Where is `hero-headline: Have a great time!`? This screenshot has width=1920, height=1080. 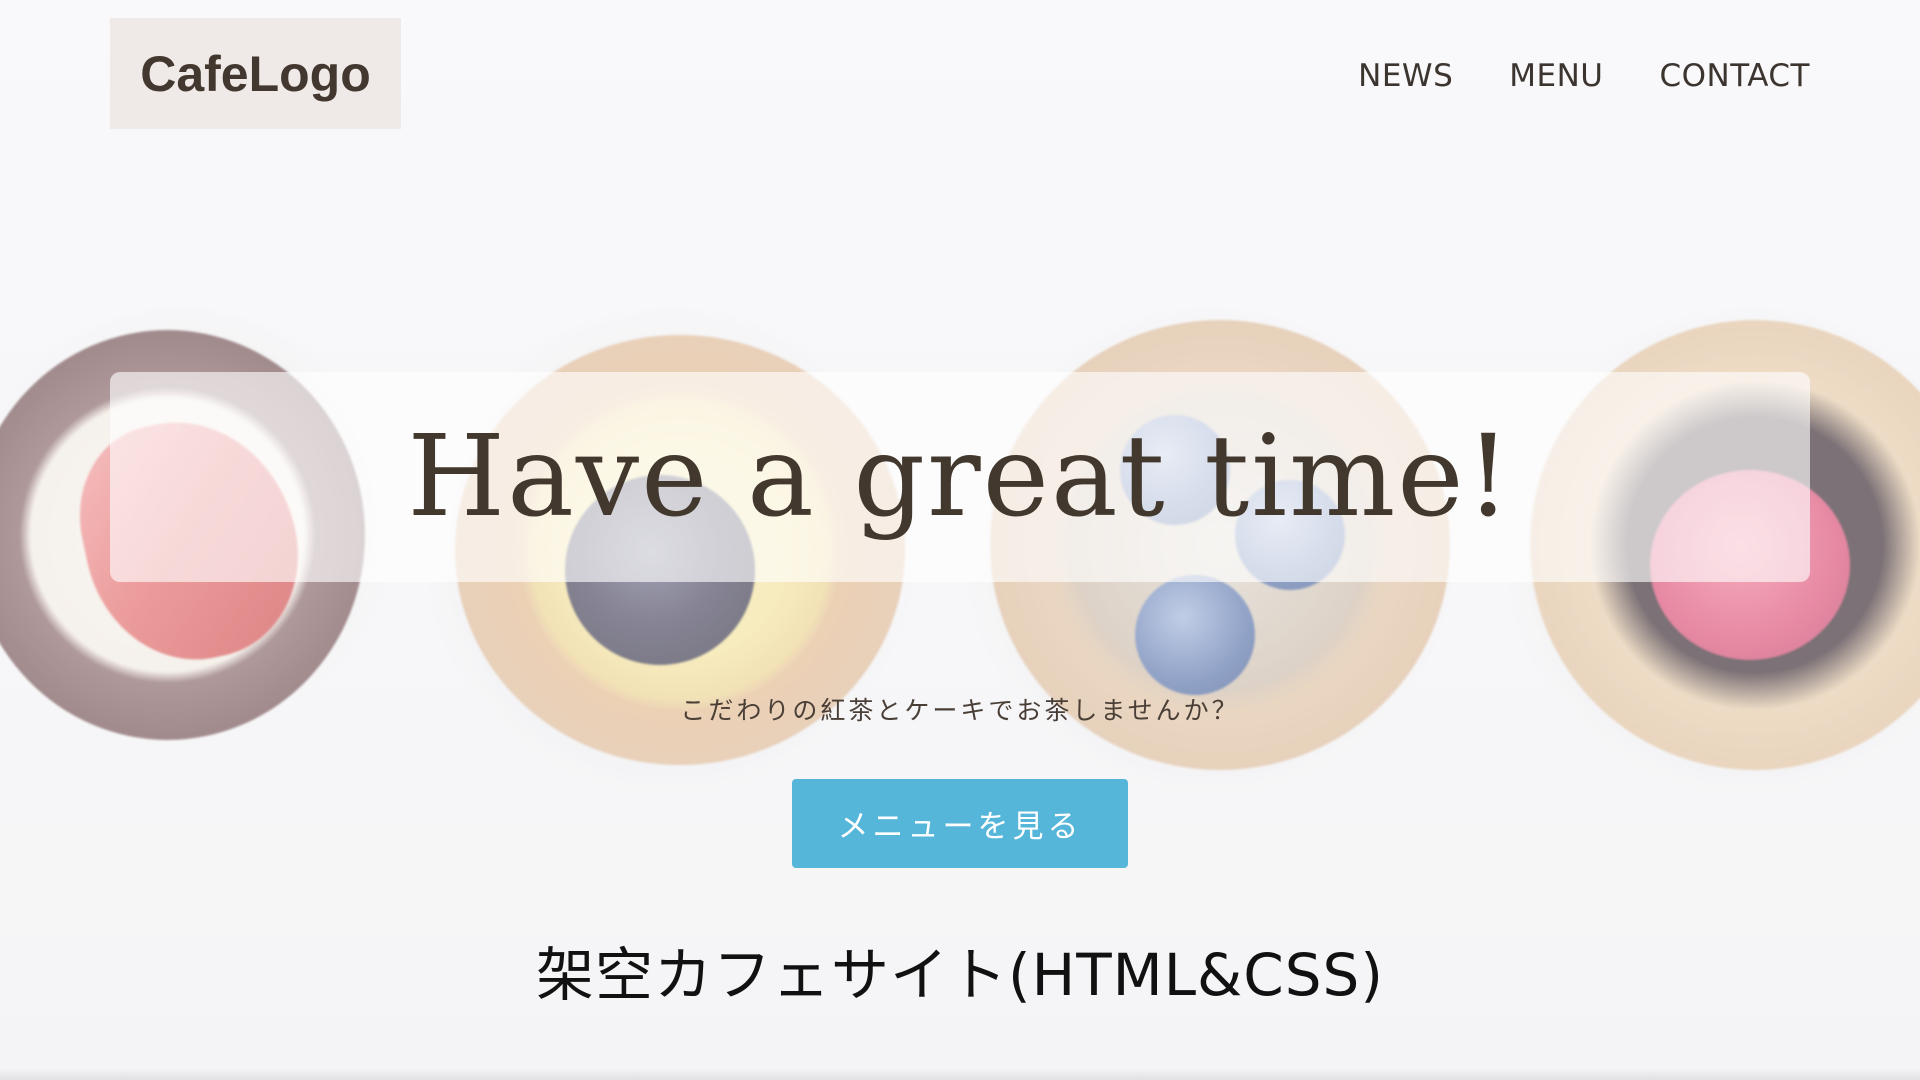 hero-headline: Have a great time! is located at coordinates (960, 477).